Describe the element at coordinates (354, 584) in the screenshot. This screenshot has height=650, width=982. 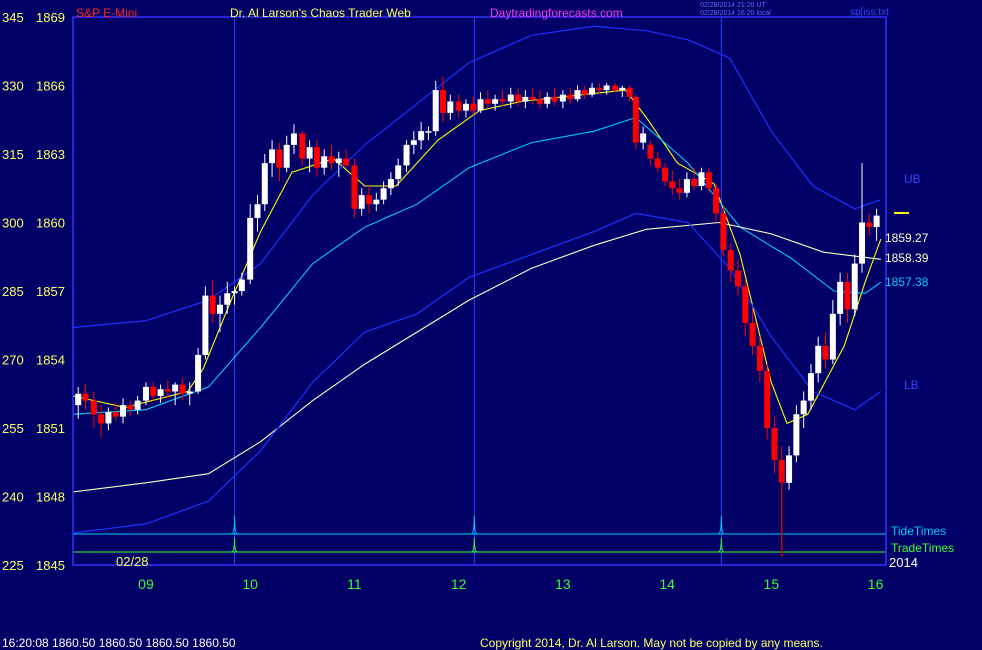
I see `x-tick-label: 11` at that location.